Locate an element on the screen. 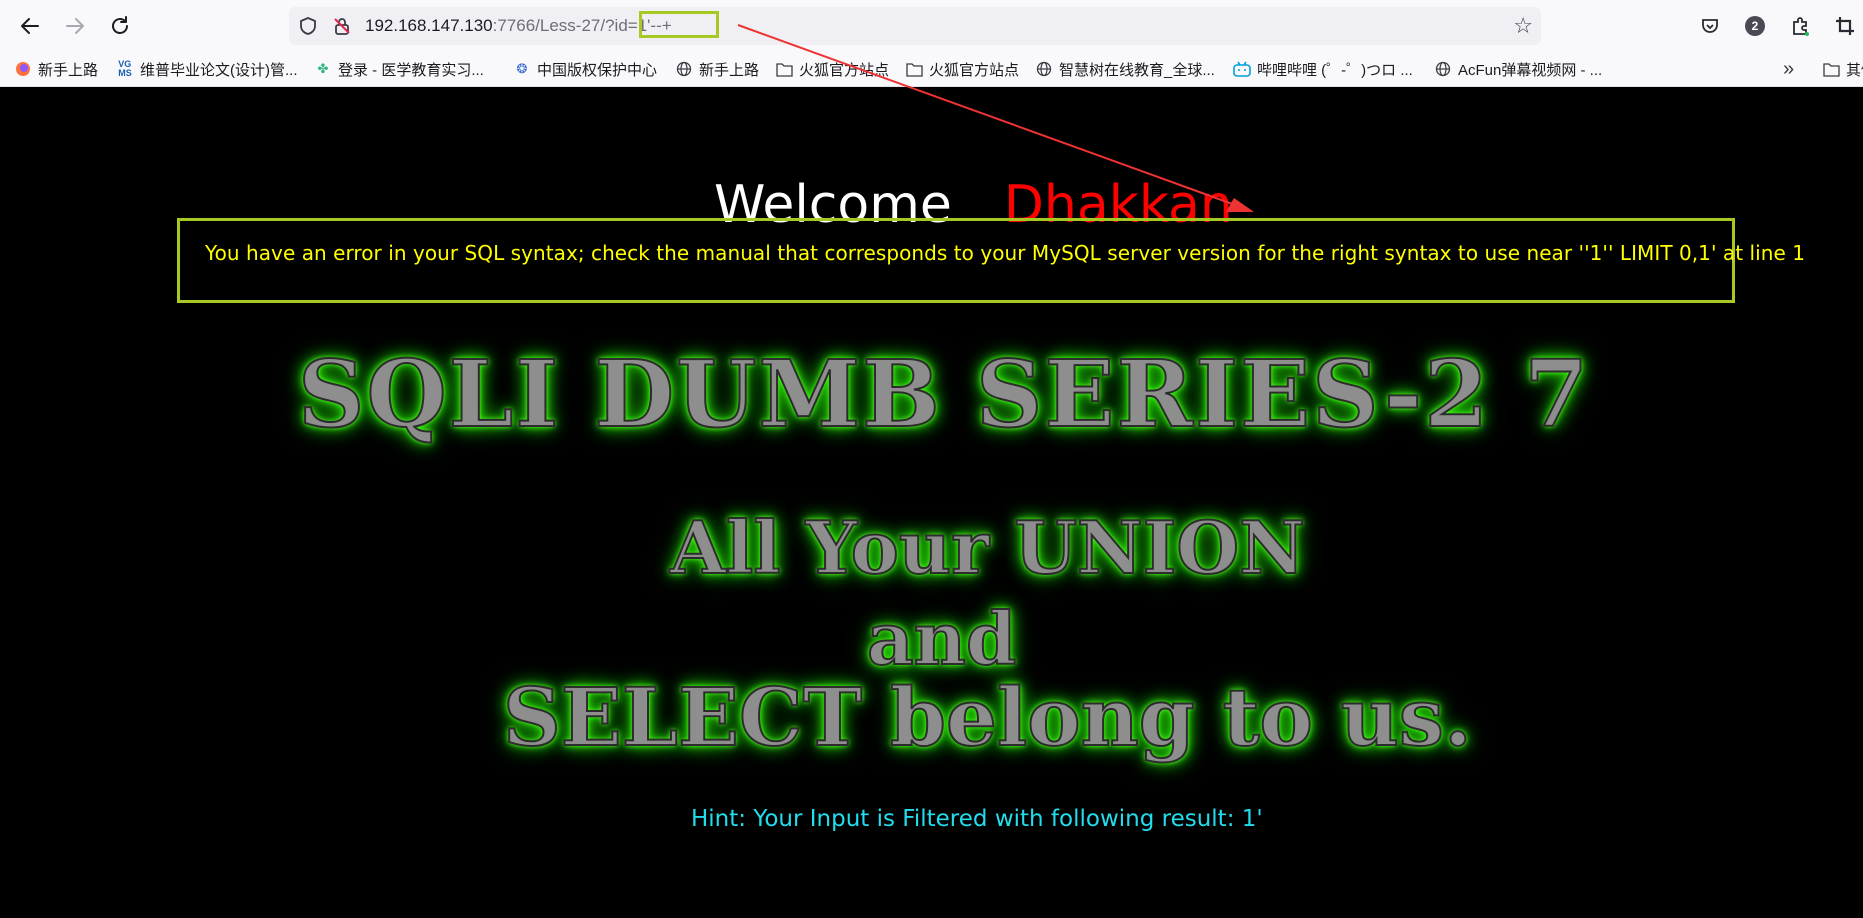 The width and height of the screenshot is (1863, 918). firefox-icon is located at coordinates (23, 69).